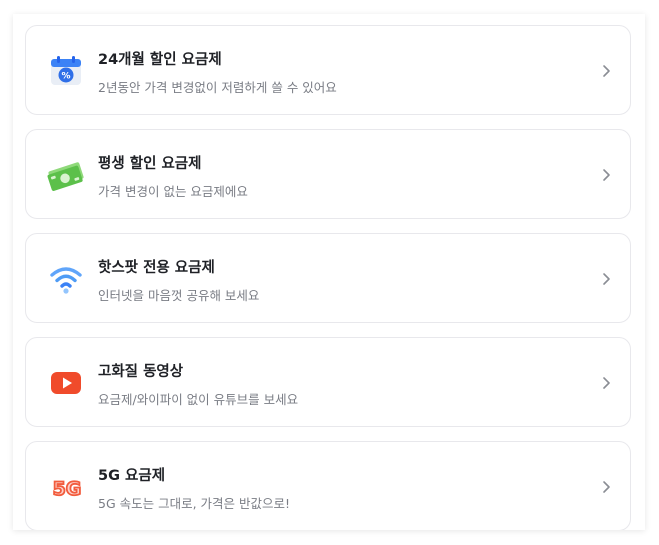  I want to click on wifi-icon, so click(66, 279).